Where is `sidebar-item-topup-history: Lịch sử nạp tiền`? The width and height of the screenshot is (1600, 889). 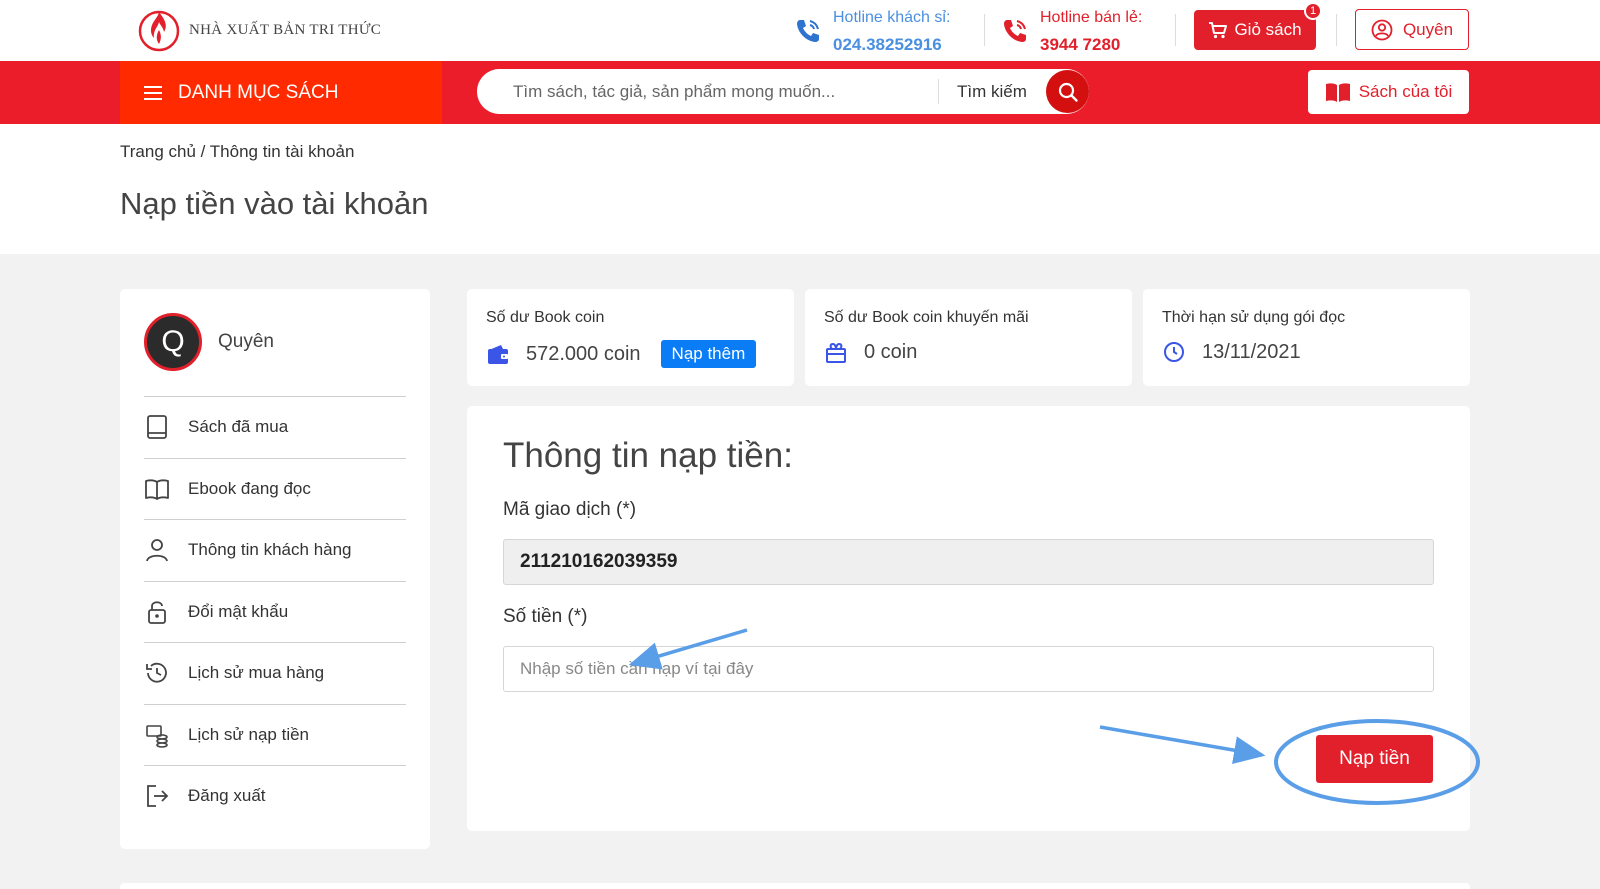 sidebar-item-topup-history: Lịch sử nạp tiền is located at coordinates (275, 734).